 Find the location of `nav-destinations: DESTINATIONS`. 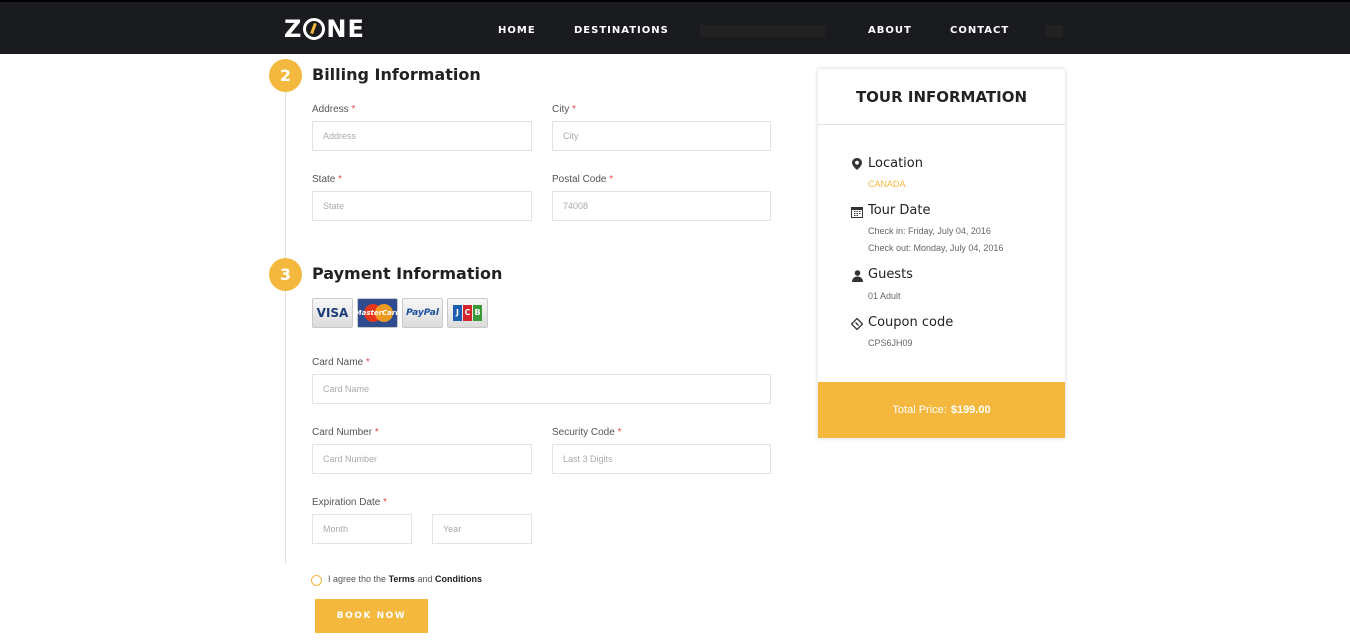

nav-destinations: DESTINATIONS is located at coordinates (621, 30).